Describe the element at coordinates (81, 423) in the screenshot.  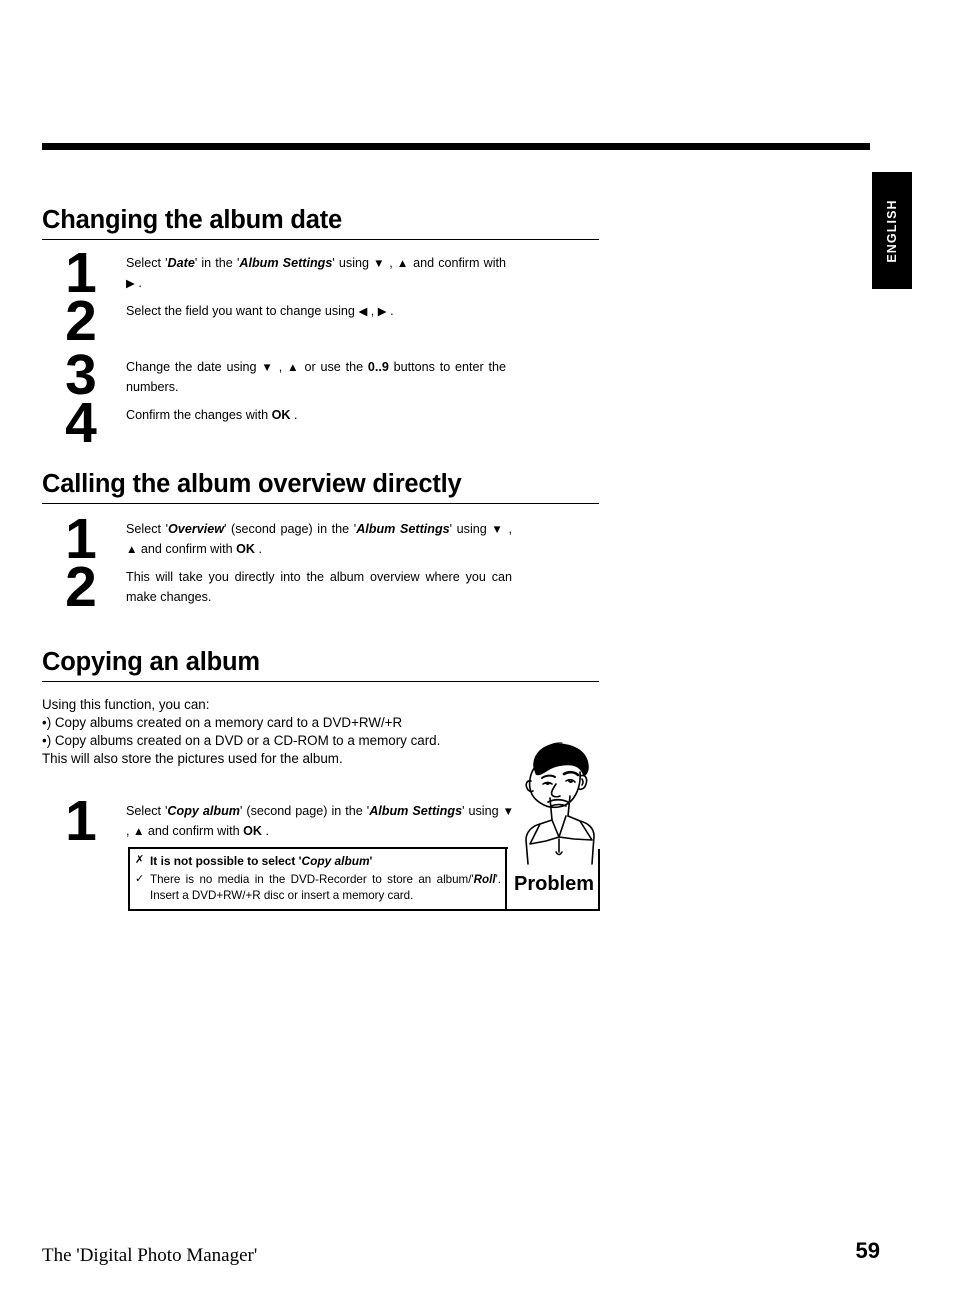
I see `step-number: 4` at that location.